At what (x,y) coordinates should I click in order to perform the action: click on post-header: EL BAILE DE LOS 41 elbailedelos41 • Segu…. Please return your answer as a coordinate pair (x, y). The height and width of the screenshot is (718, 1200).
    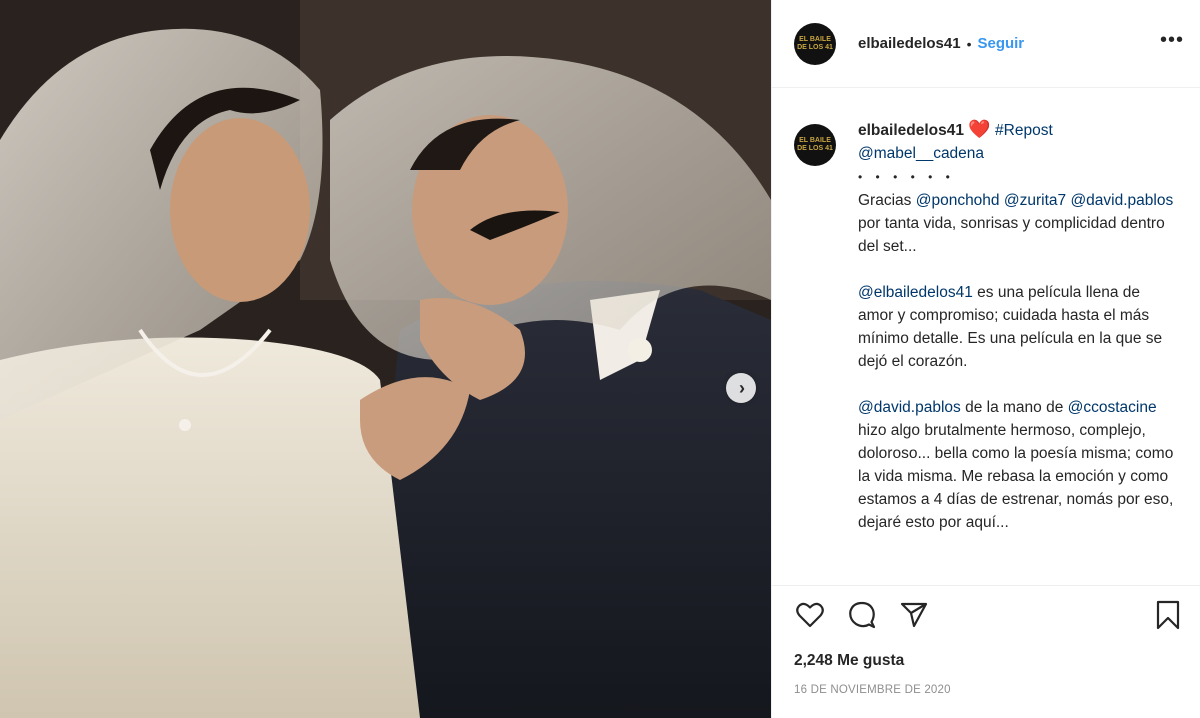
    Looking at the image, I should click on (986, 44).